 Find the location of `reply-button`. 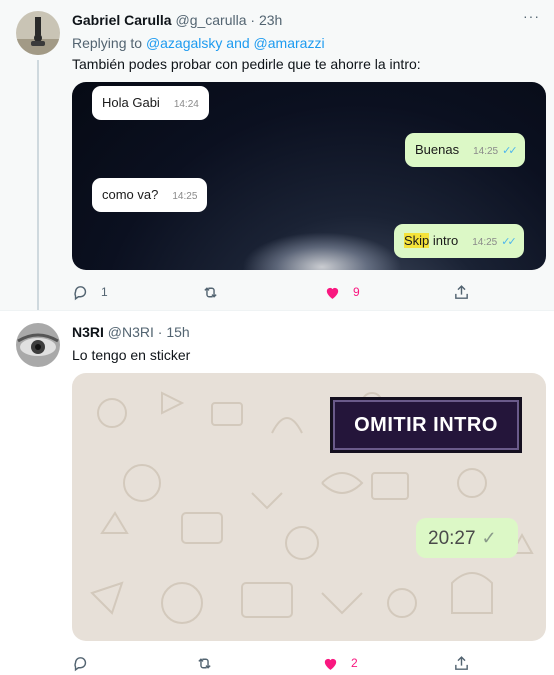

reply-button is located at coordinates (80, 663).